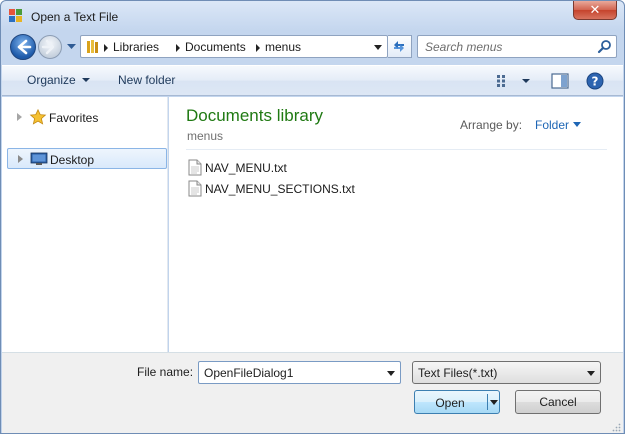 This screenshot has width=625, height=434. Describe the element at coordinates (254, 115) in the screenshot. I see `library-title: Documents library` at that location.